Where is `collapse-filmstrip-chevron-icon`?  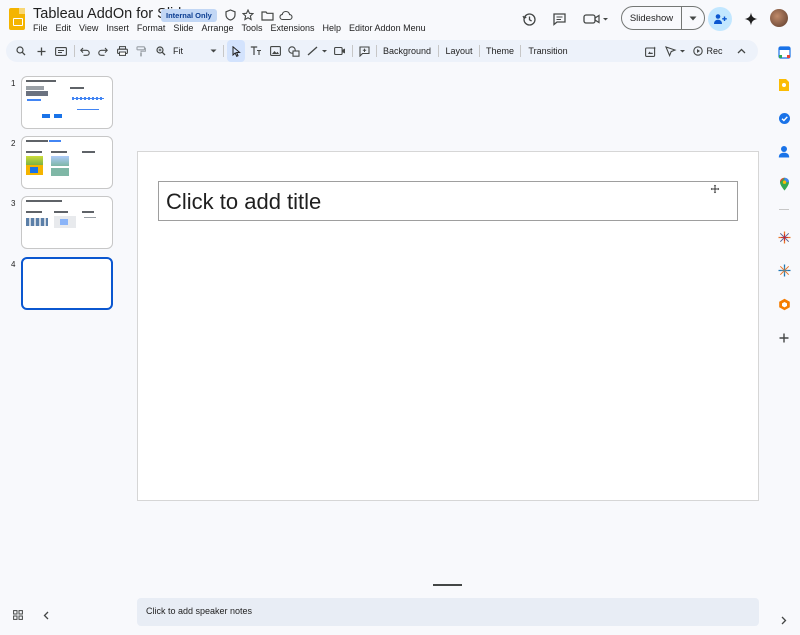 collapse-filmstrip-chevron-icon is located at coordinates (46, 615).